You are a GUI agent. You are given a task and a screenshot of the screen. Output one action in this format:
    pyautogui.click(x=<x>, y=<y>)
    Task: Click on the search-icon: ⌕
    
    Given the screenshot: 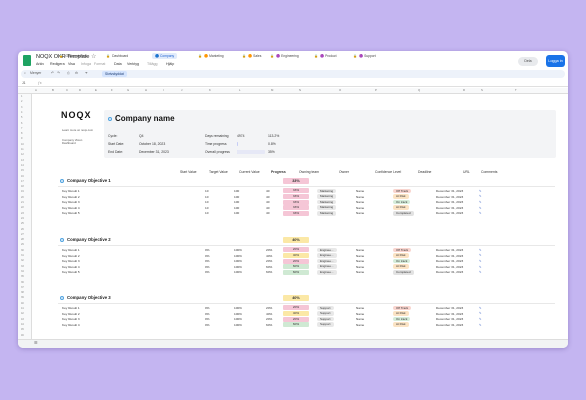 What is the action you would take?
    pyautogui.click(x=25, y=73)
    